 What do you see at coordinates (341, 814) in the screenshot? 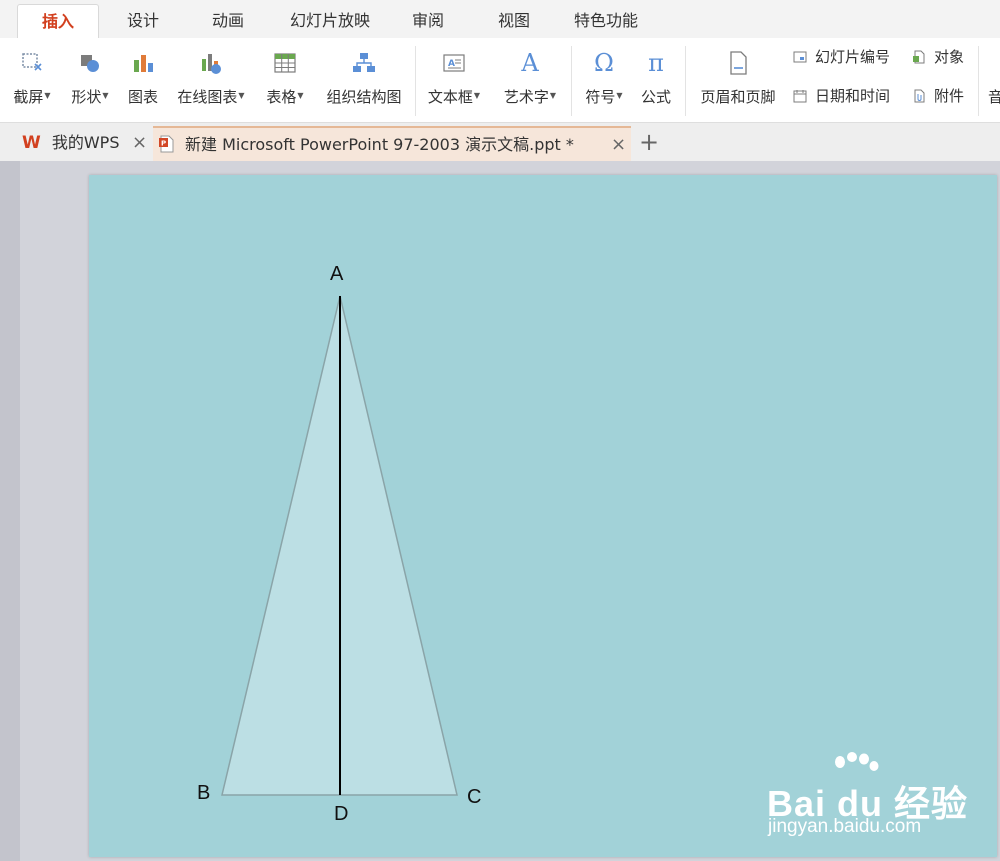
I see `point-d-label: D` at bounding box center [341, 814].